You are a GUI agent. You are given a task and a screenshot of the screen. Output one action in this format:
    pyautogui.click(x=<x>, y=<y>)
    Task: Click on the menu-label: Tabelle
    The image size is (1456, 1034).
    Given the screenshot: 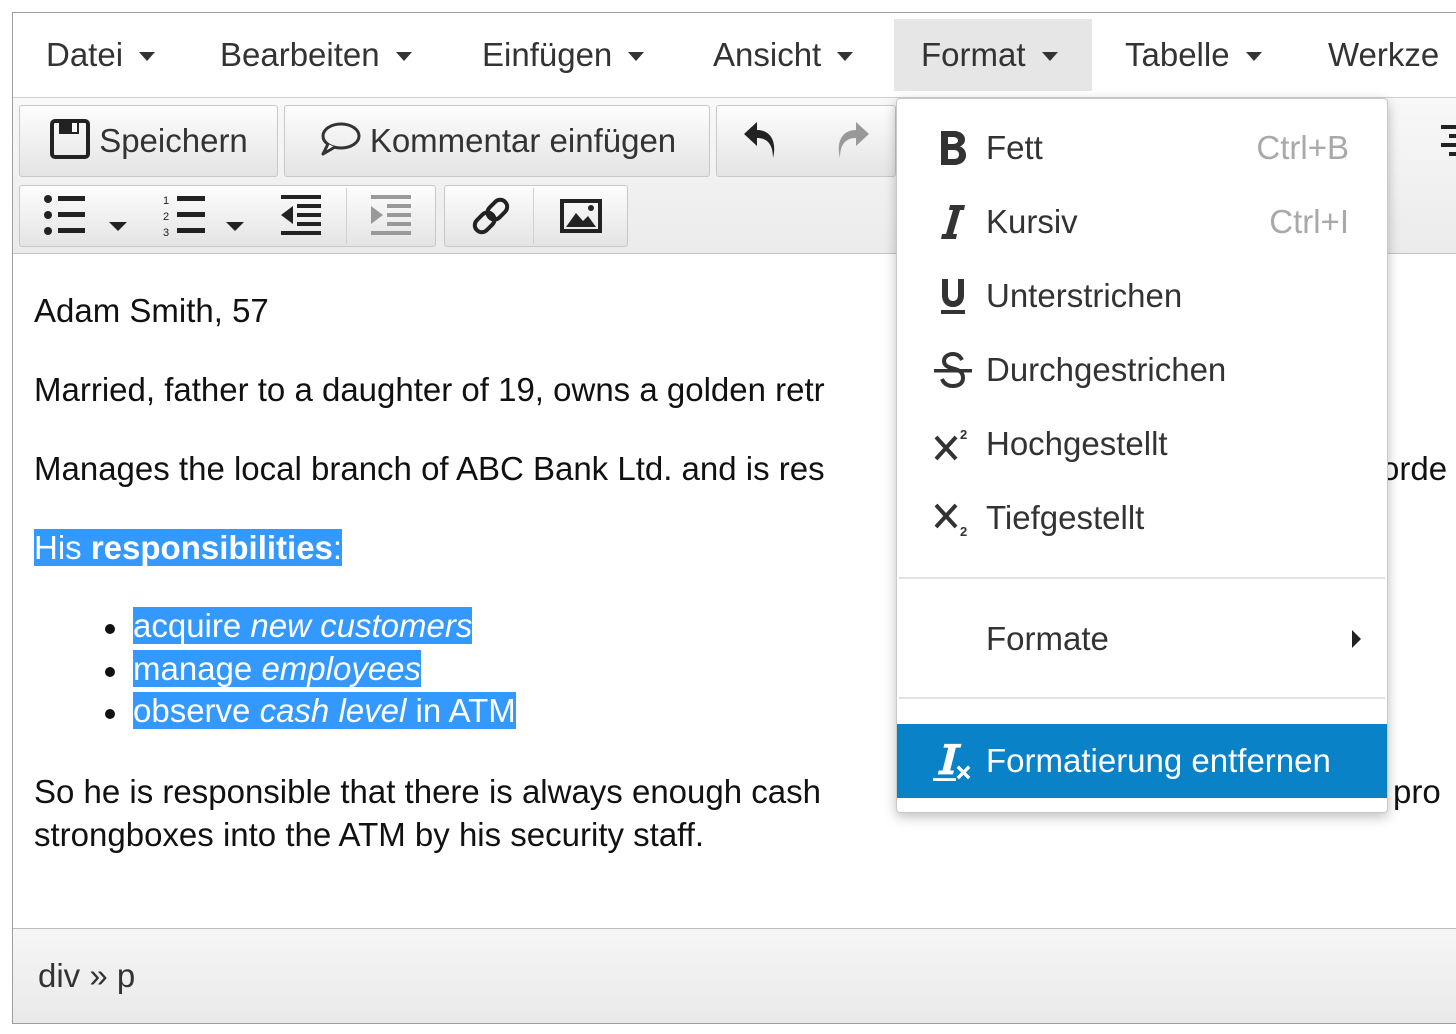 What is the action you would take?
    pyautogui.click(x=1177, y=54)
    